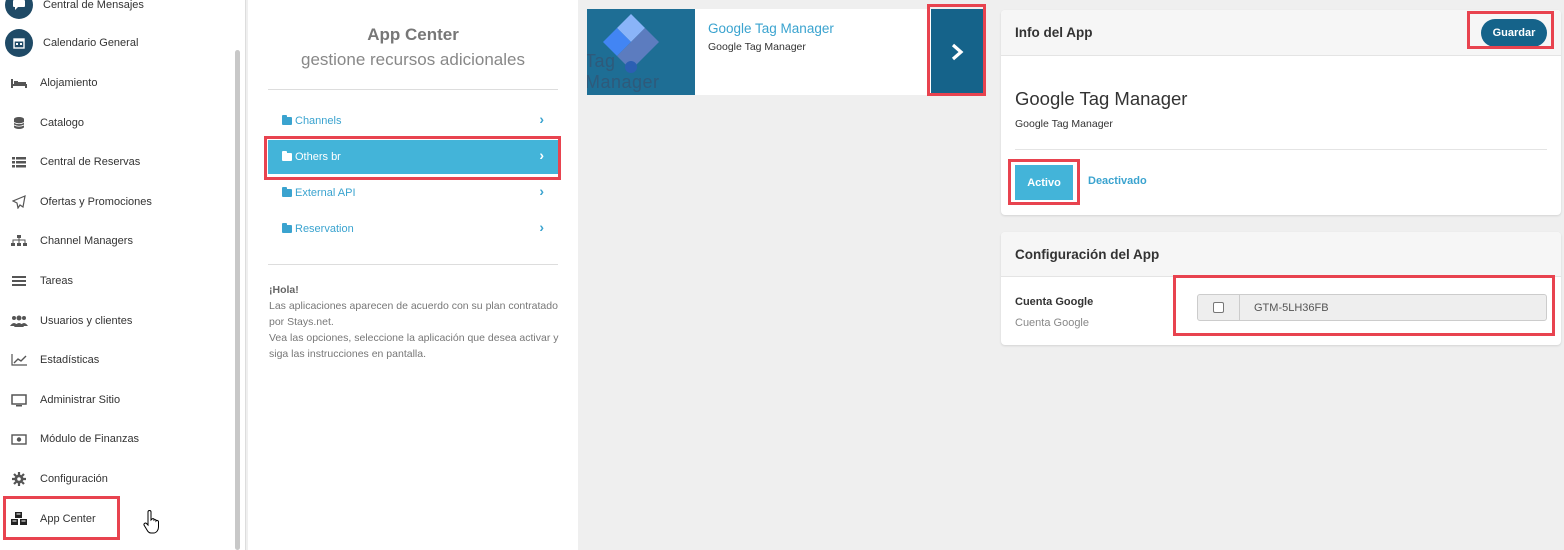 Image resolution: width=1564 pixels, height=550 pixels. What do you see at coordinates (325, 193) in the screenshot?
I see `category-label: External API` at bounding box center [325, 193].